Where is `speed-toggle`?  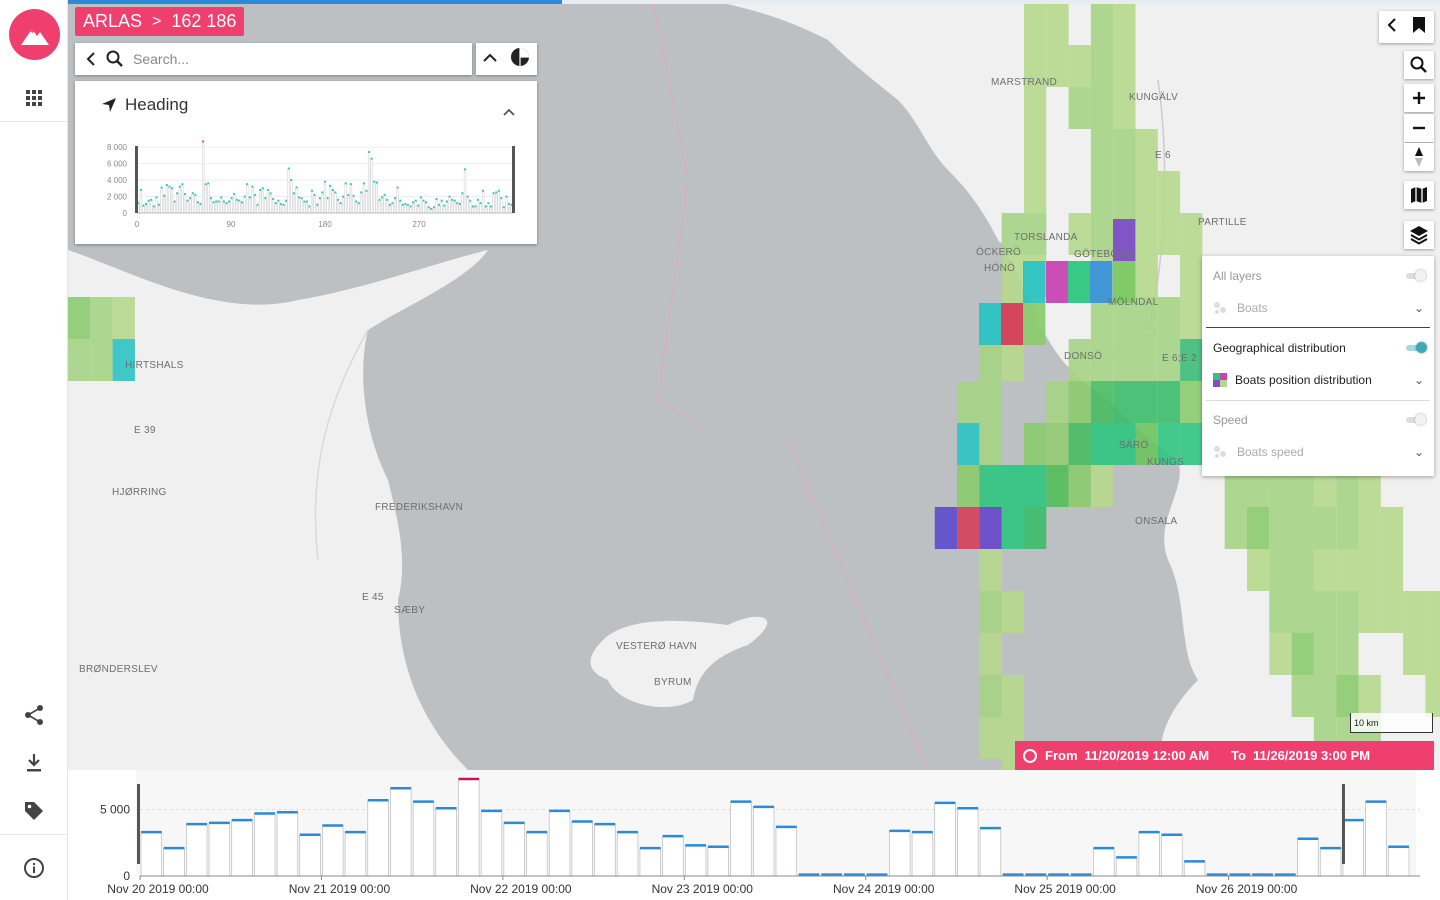 speed-toggle is located at coordinates (1416, 419).